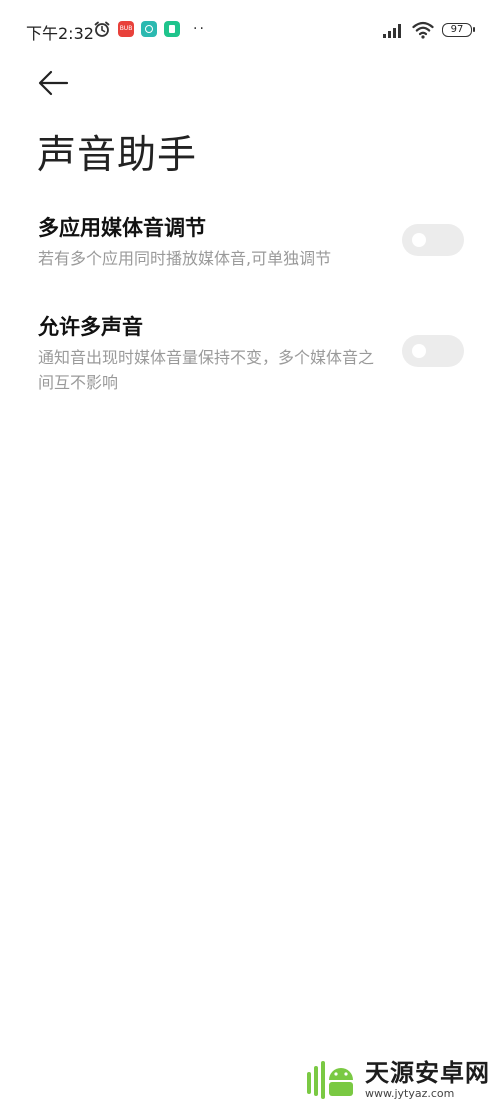  Describe the element at coordinates (458, 30) in the screenshot. I see `battery-icon: 97` at that location.